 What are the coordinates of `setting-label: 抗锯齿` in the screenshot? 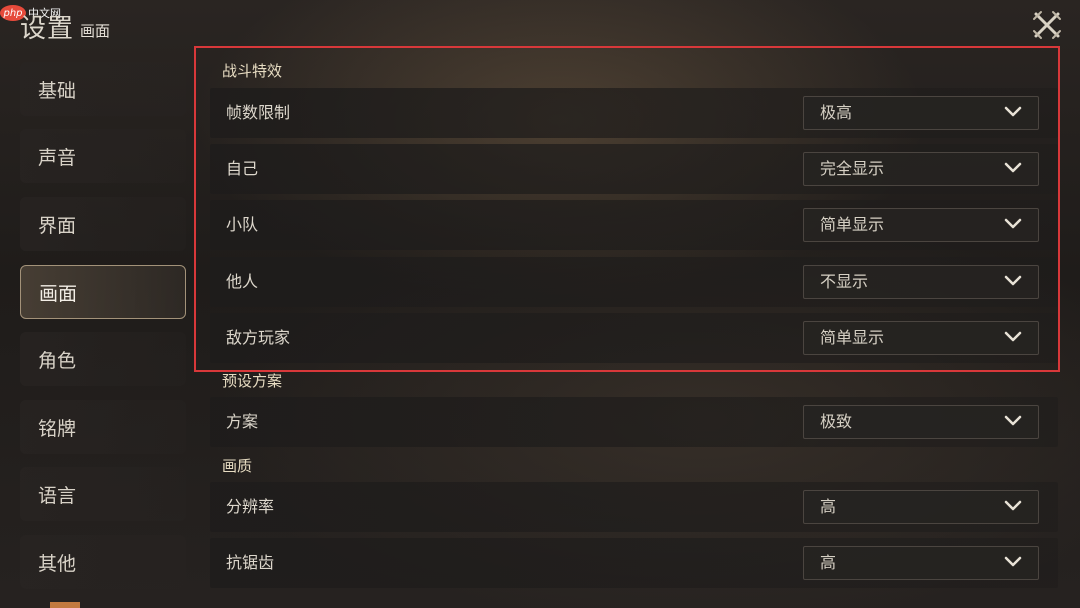 It's located at (250, 562).